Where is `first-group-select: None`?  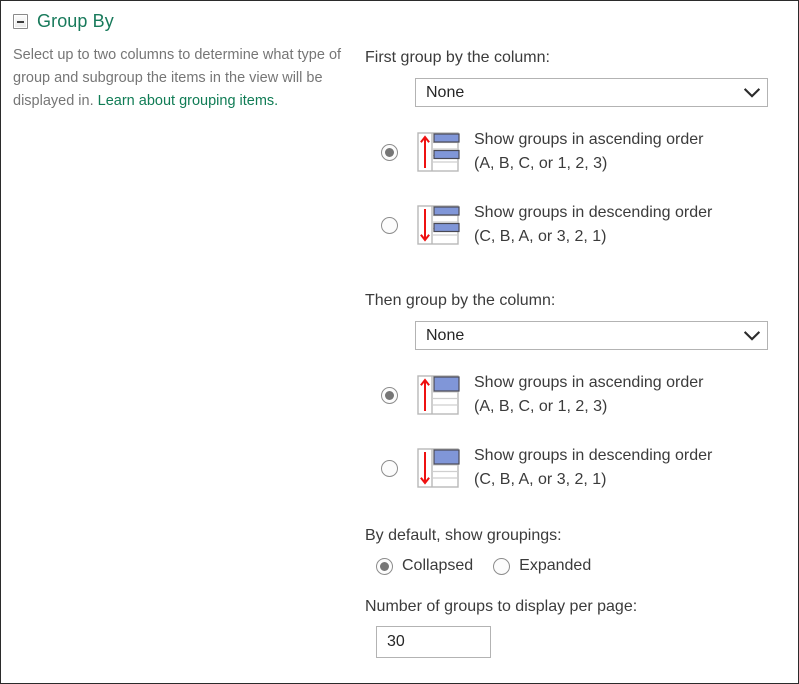 first-group-select: None is located at coordinates (591, 92).